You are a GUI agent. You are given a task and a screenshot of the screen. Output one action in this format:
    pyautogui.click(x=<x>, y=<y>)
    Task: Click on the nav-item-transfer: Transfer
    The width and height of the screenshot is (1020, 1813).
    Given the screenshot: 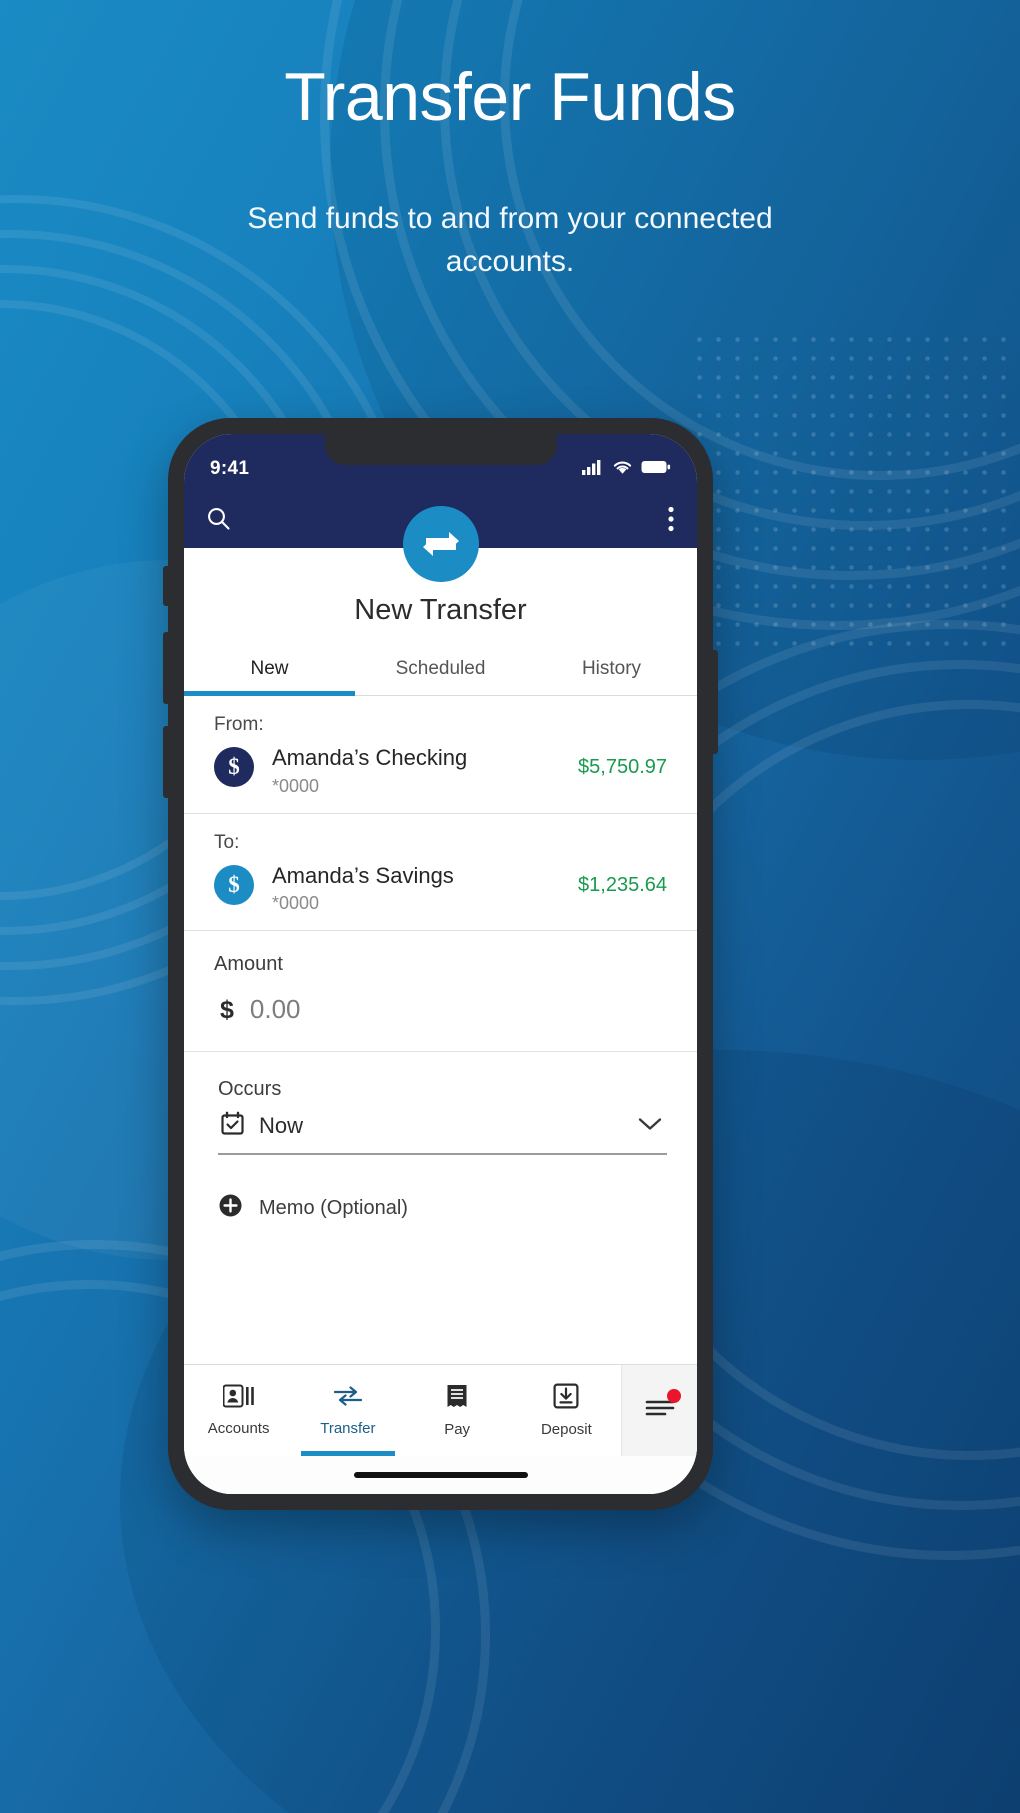 What is the action you would take?
    pyautogui.click(x=347, y=1410)
    